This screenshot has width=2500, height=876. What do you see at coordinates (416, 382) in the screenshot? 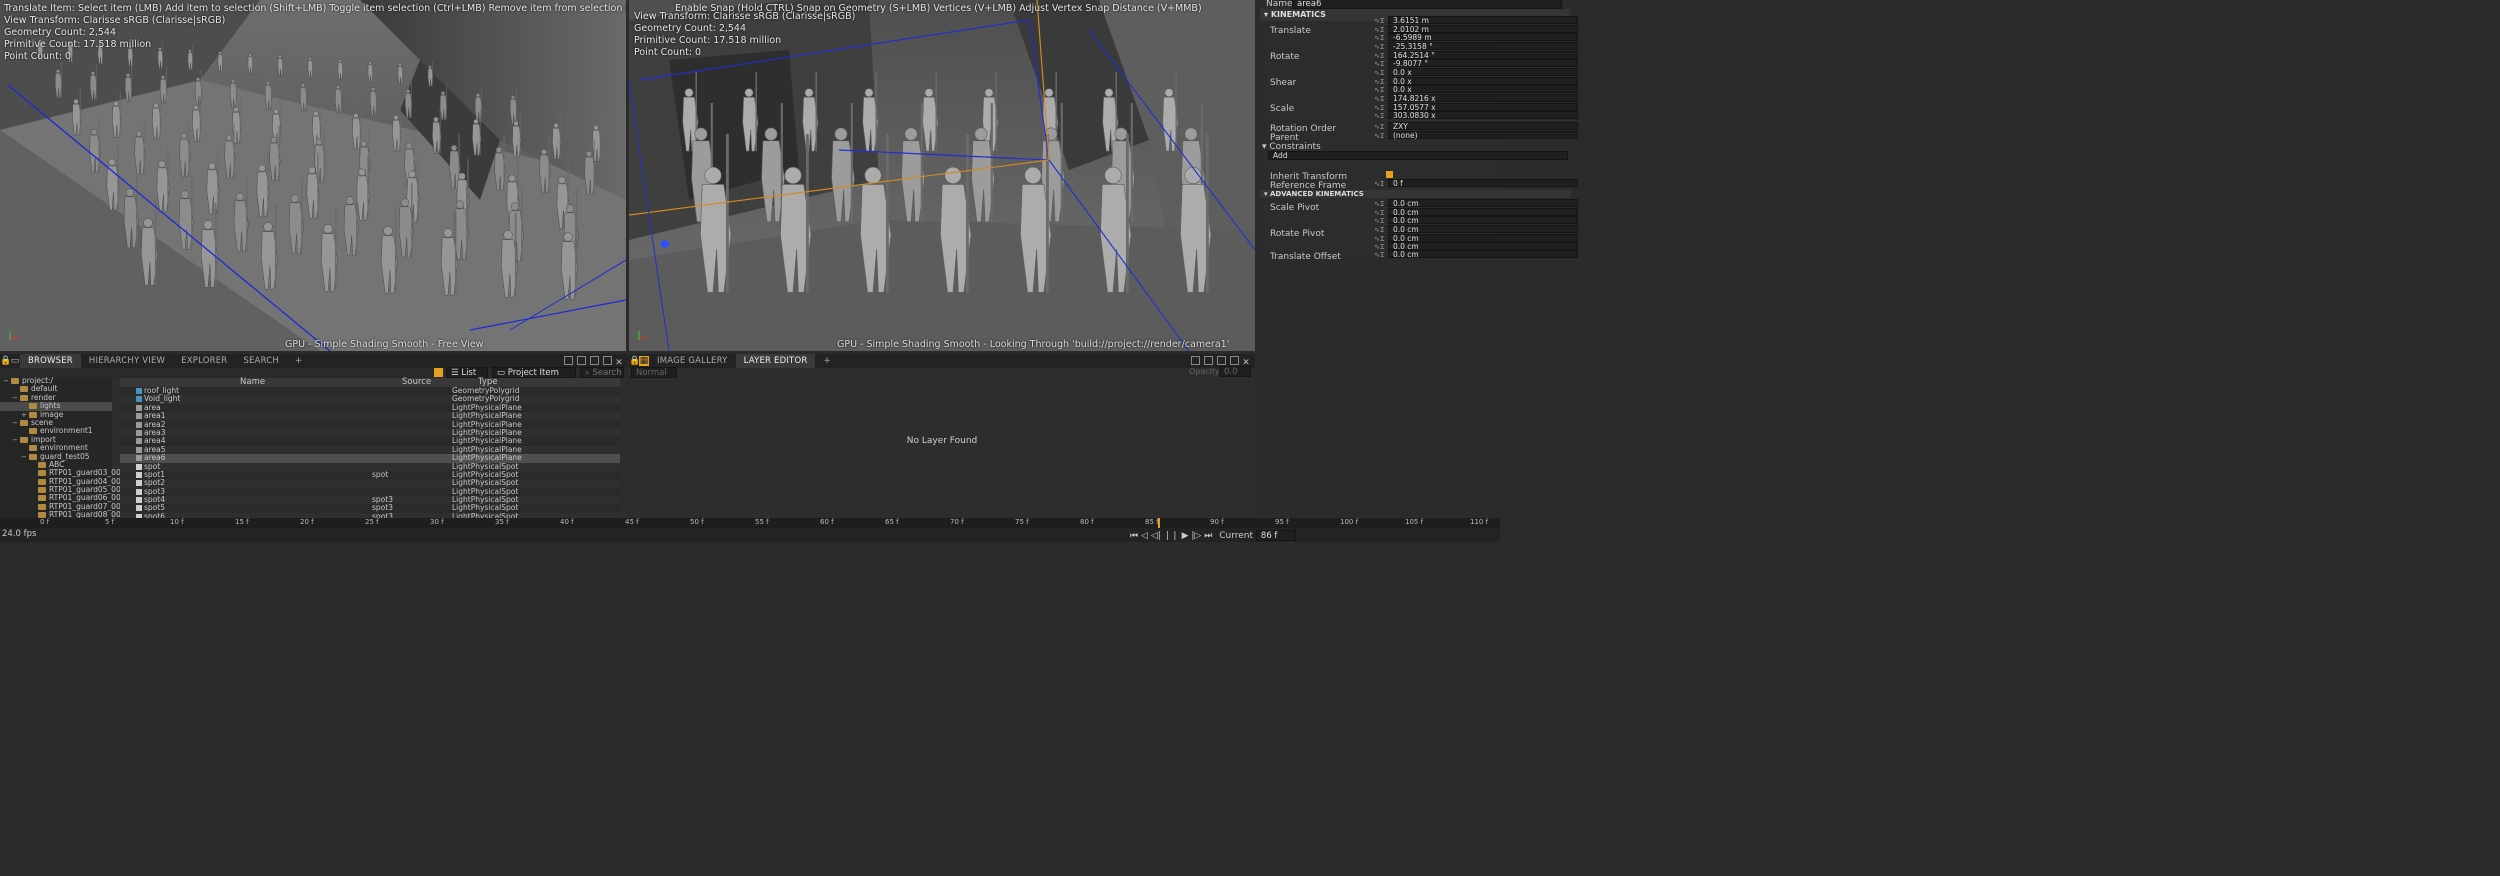
I see `column-source: Source` at bounding box center [416, 382].